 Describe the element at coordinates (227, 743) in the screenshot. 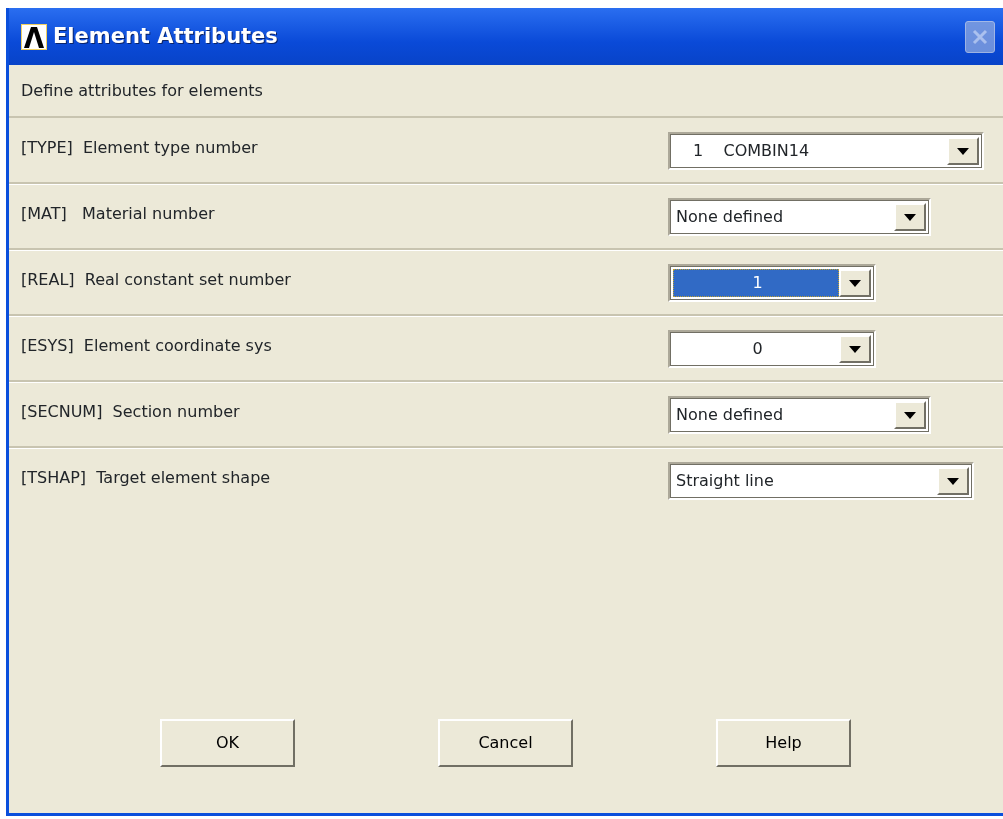

I see `dialog-button: OK` at that location.